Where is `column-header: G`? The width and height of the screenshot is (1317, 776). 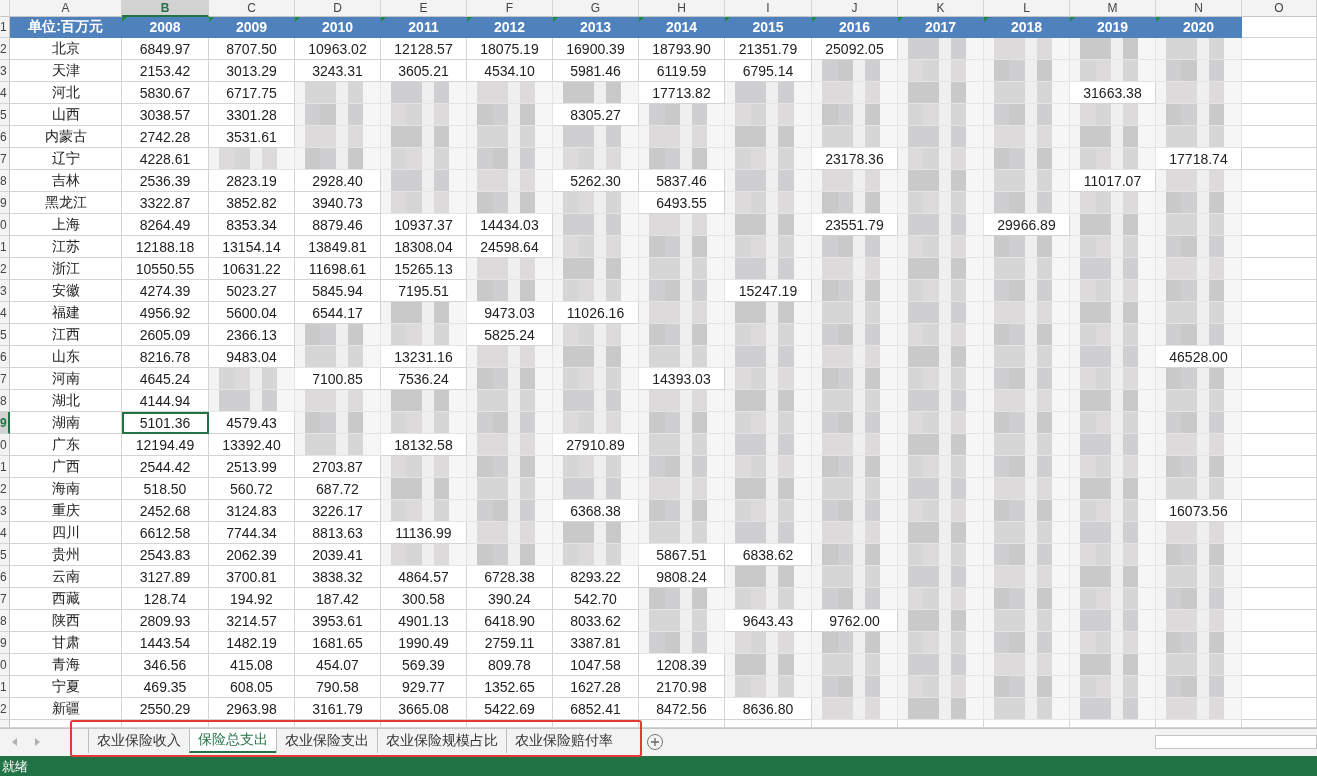
column-header: G is located at coordinates (596, 8).